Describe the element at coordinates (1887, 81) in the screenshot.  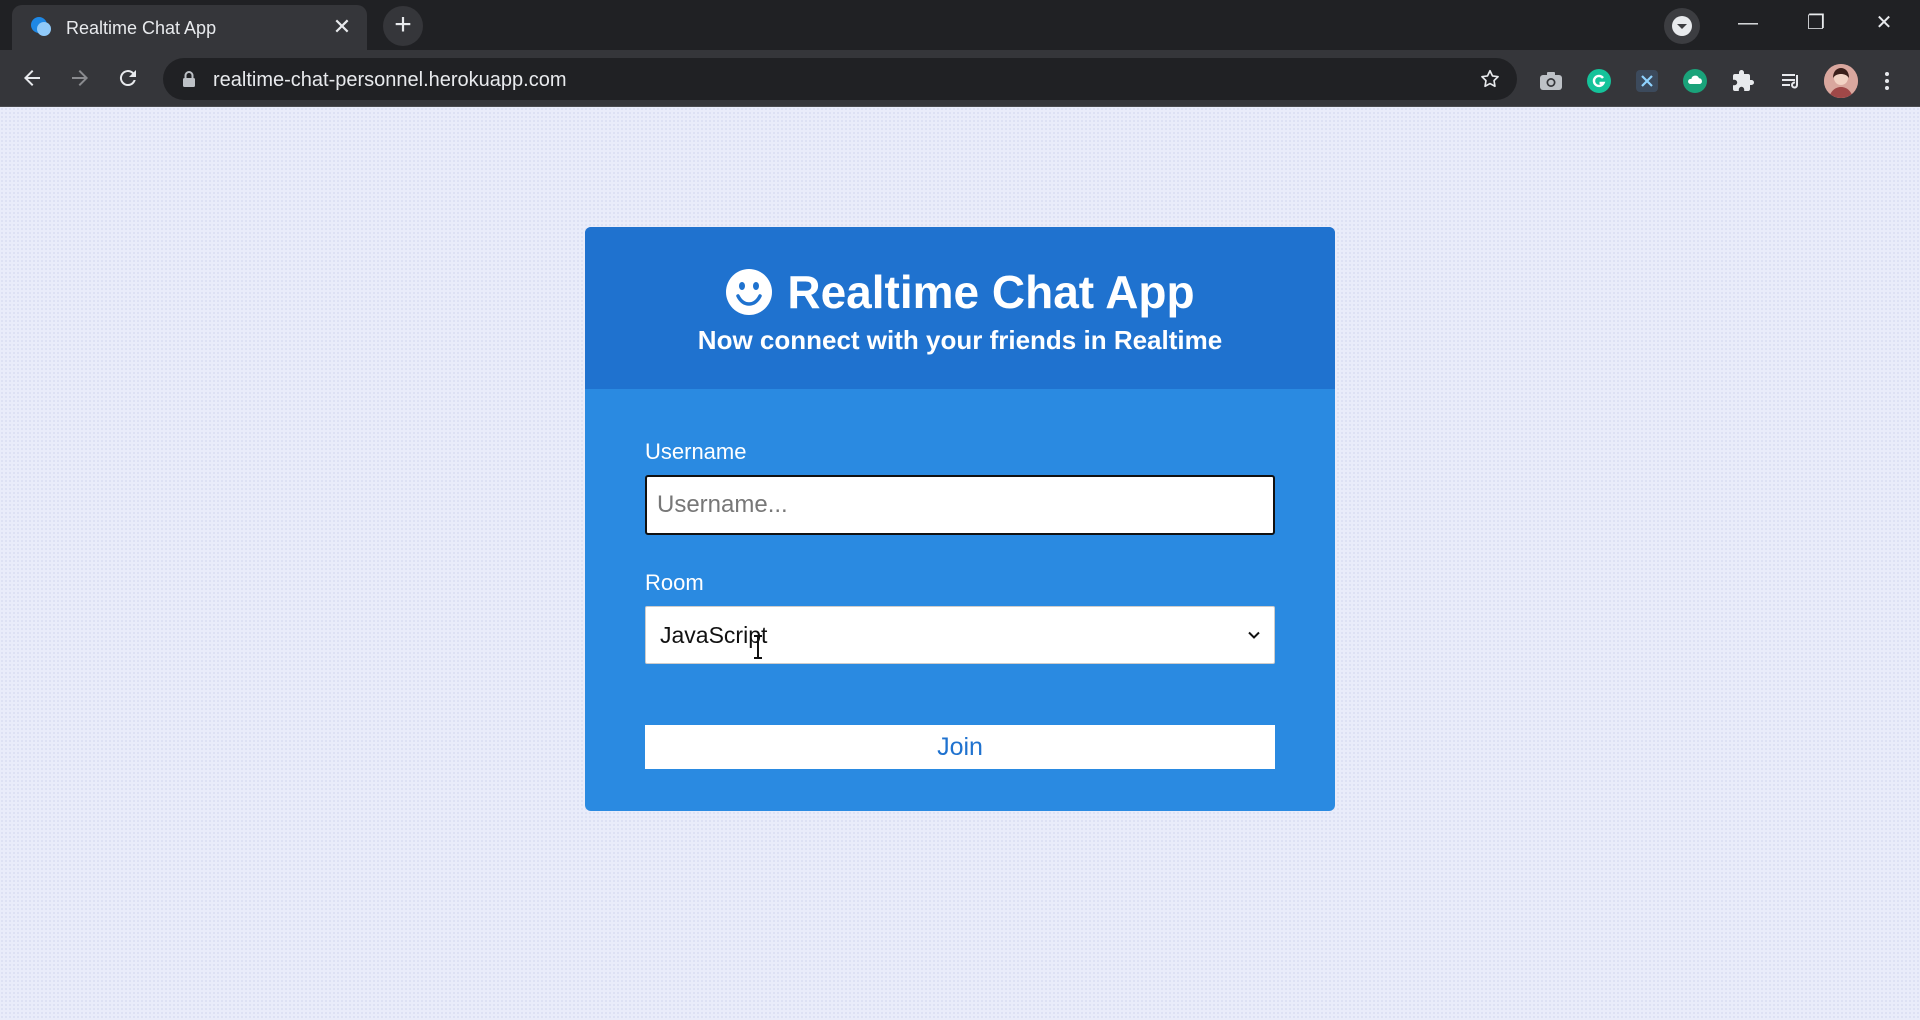
I see `menu-icon` at that location.